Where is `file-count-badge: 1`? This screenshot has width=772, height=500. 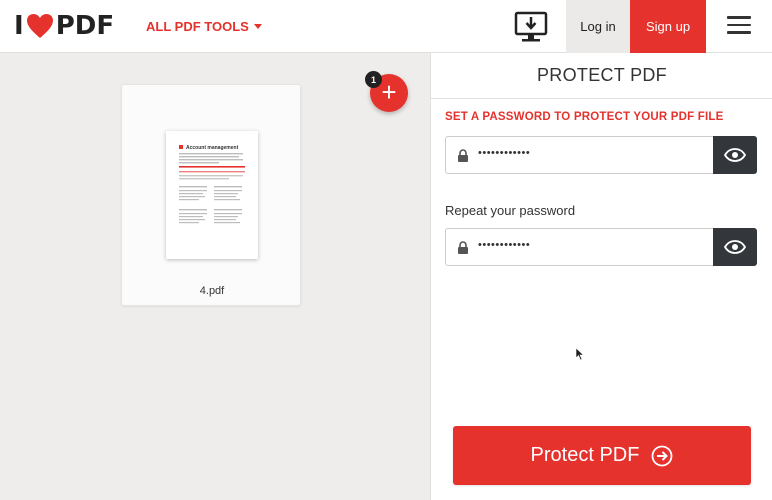
file-count-badge: 1 is located at coordinates (373, 79).